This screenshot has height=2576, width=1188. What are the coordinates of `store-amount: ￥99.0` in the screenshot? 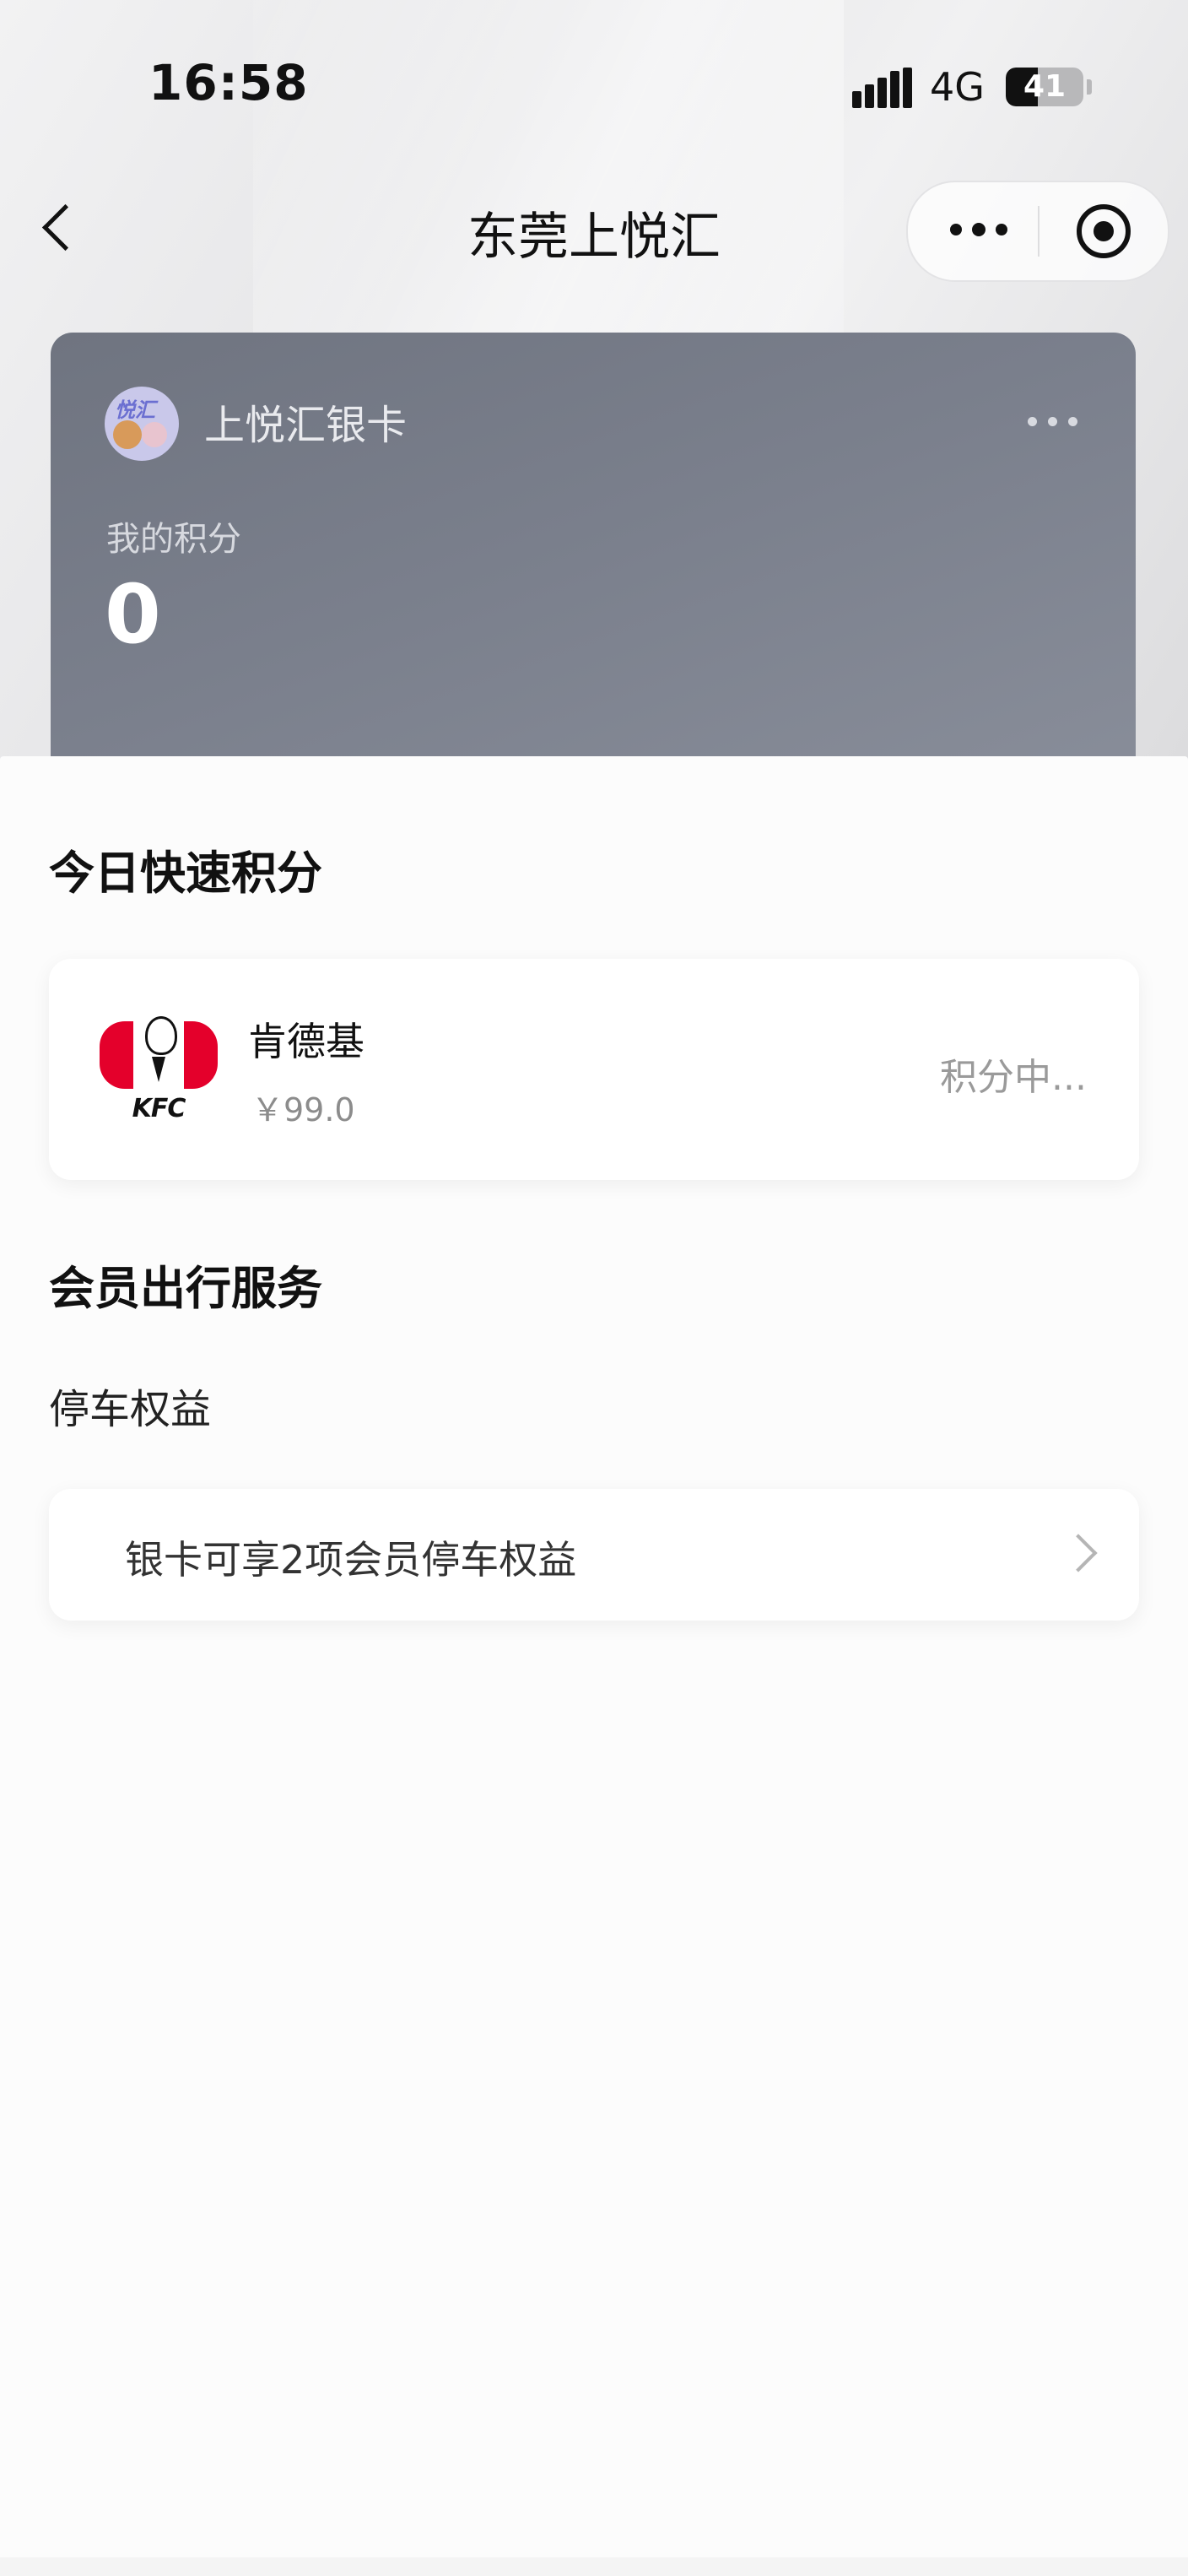 It's located at (303, 1109).